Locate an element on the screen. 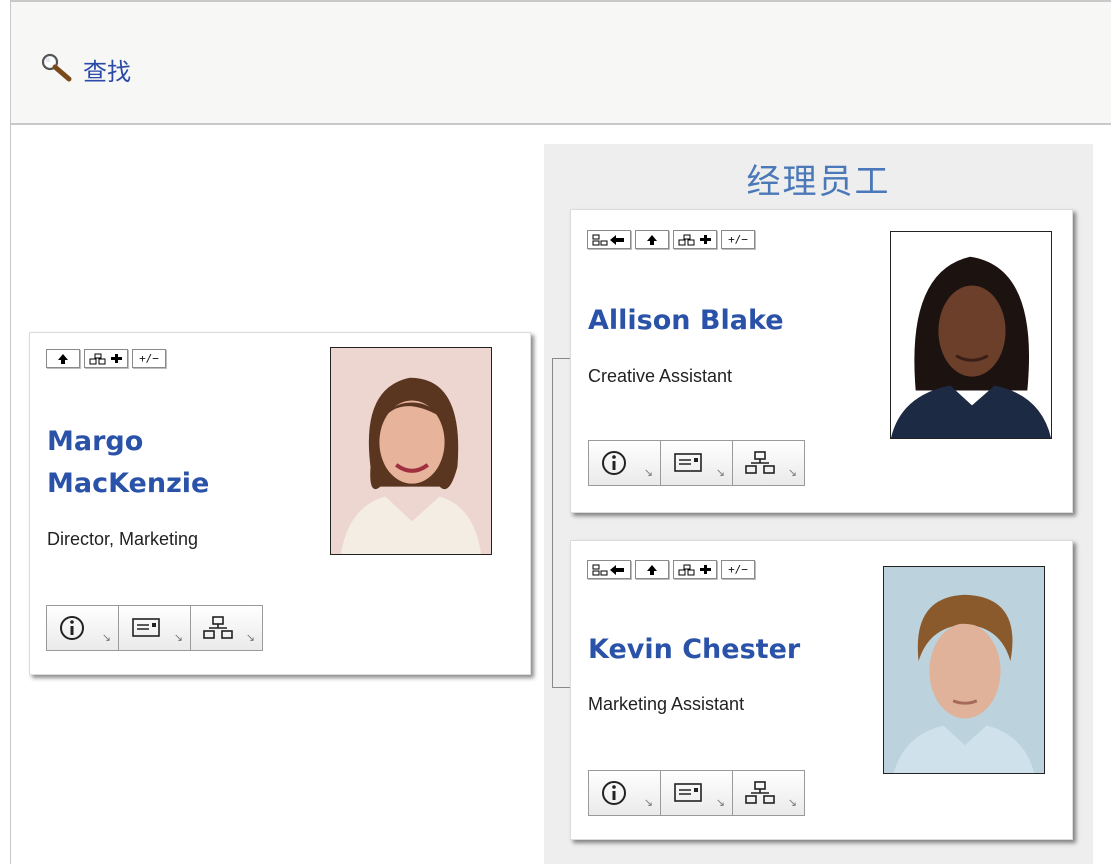 This screenshot has height=864, width=1111. org-connector-line is located at coordinates (561, 523).